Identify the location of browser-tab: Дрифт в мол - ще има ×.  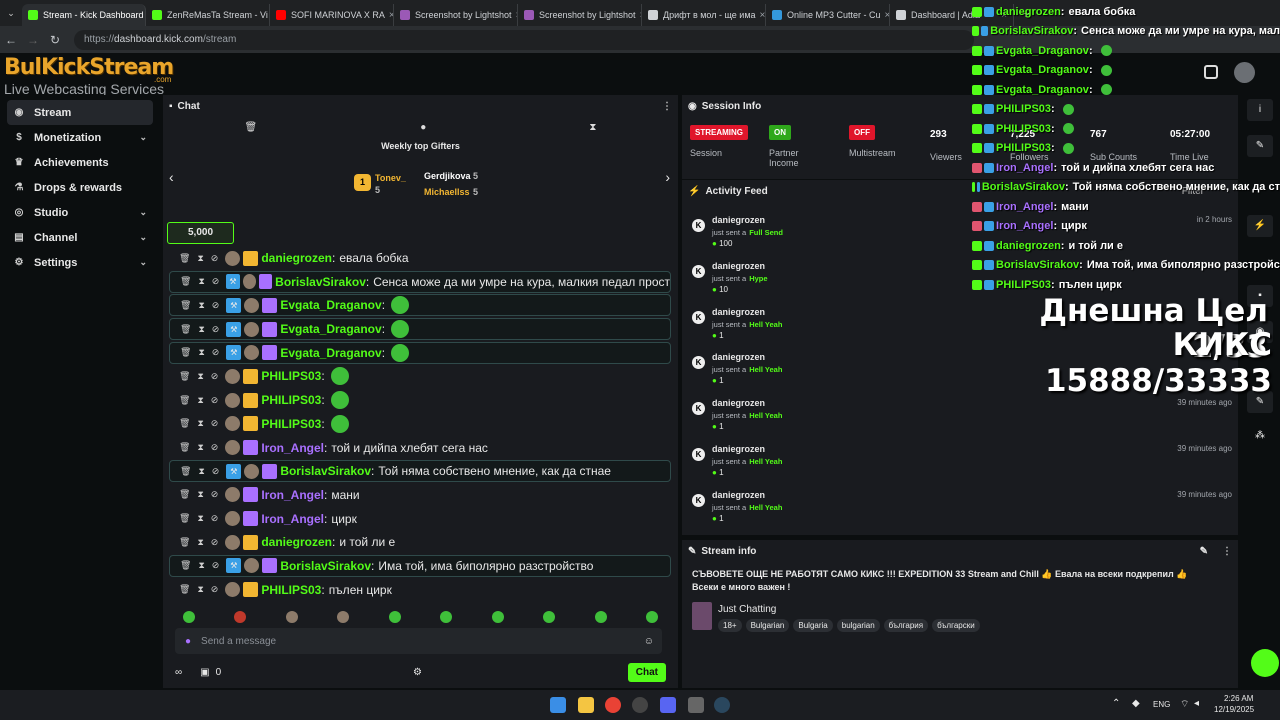
(704, 15).